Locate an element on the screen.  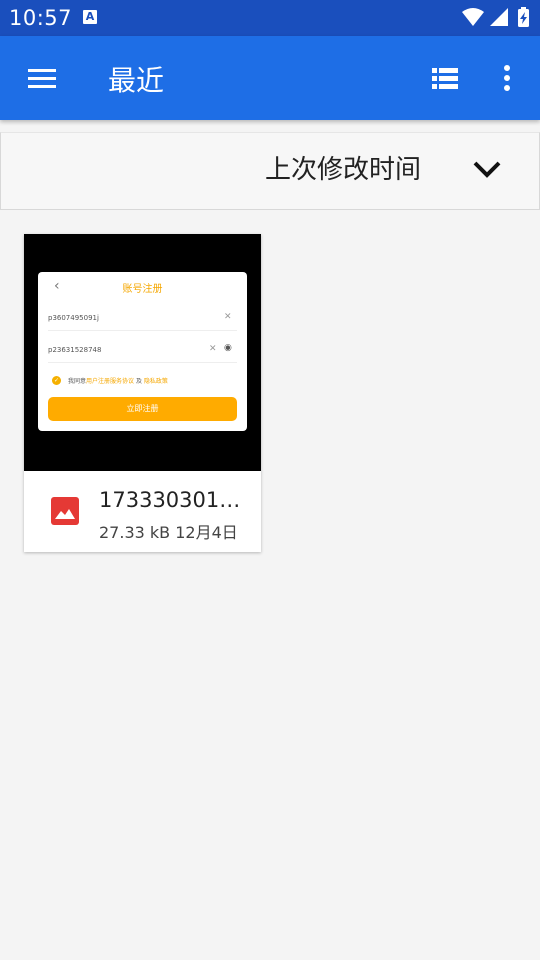
check-icon: ✓ is located at coordinates (56, 380).